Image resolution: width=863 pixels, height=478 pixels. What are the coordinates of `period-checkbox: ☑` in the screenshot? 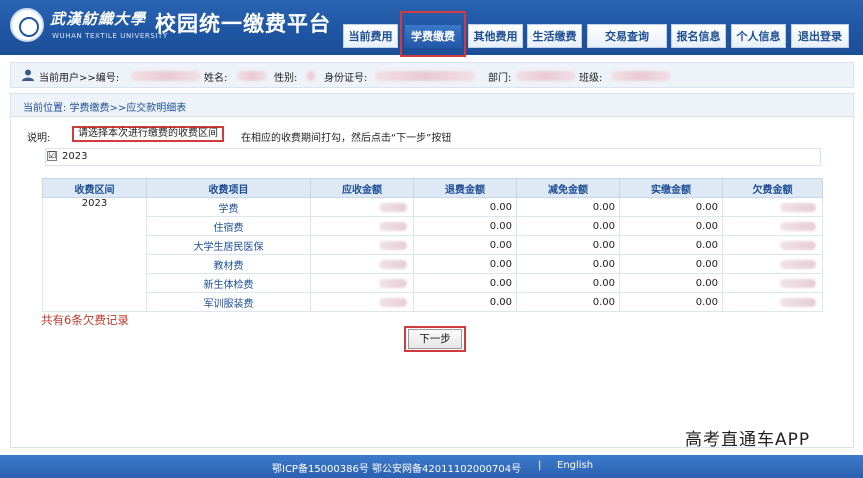 It's located at (52, 156).